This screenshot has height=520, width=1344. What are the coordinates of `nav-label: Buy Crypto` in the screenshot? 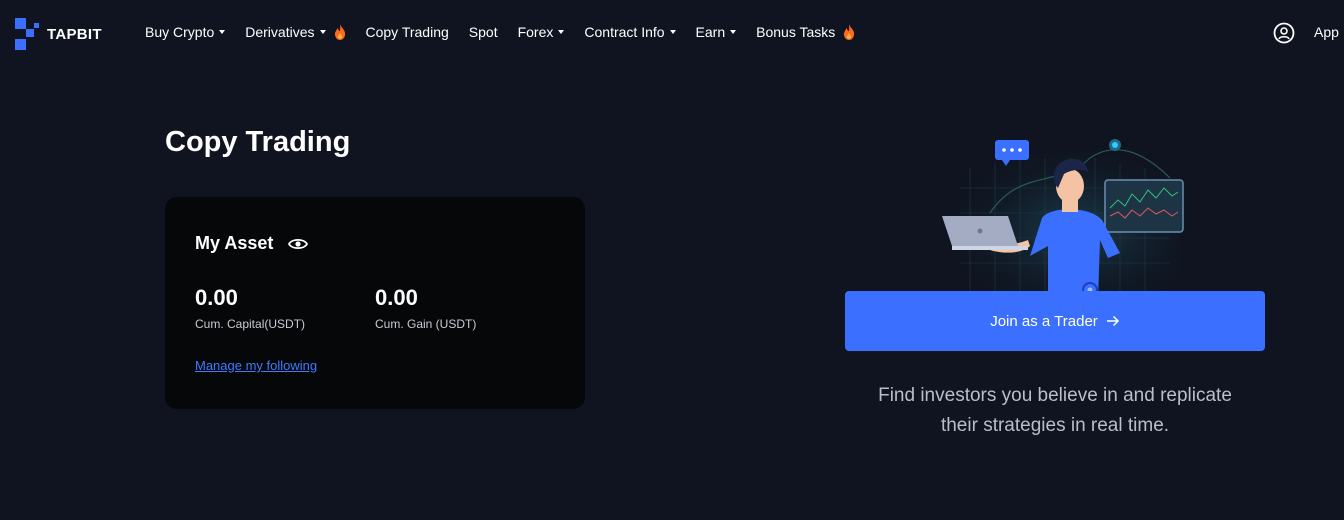 It's located at (180, 32).